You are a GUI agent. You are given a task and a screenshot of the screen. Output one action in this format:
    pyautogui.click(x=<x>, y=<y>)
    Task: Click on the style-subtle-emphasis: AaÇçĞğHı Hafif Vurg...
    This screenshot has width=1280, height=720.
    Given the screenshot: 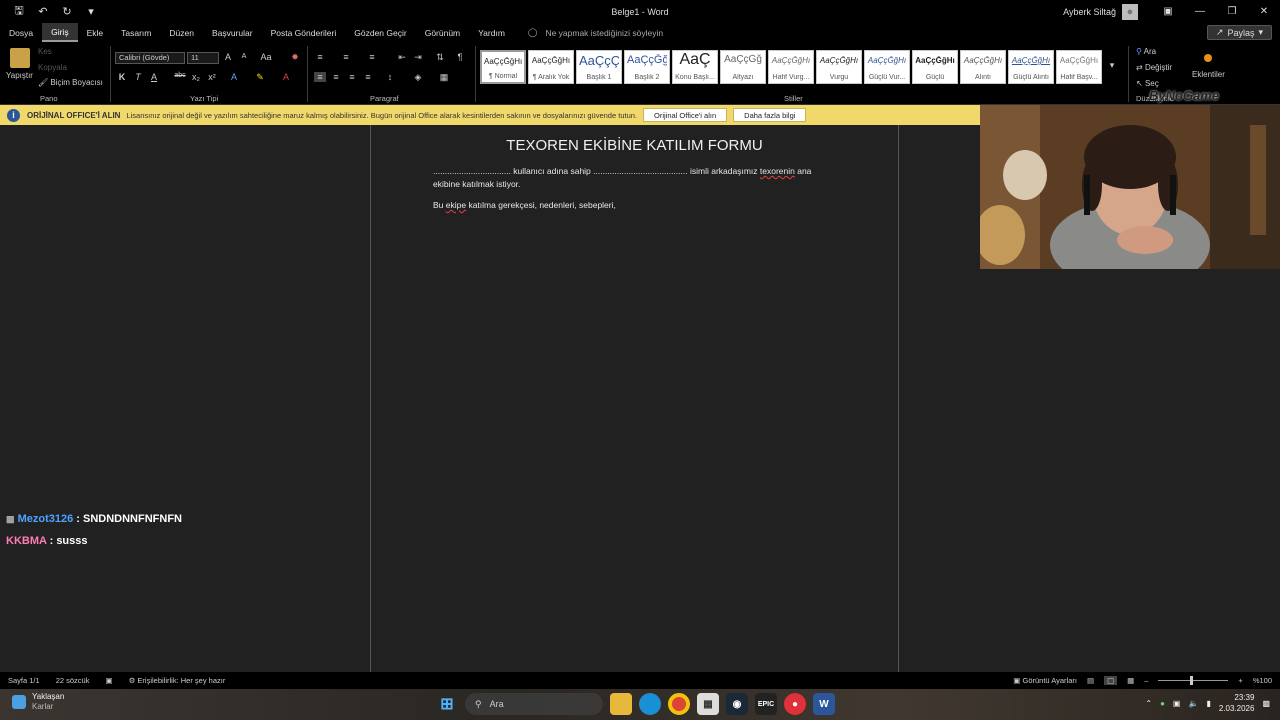 What is the action you would take?
    pyautogui.click(x=791, y=67)
    